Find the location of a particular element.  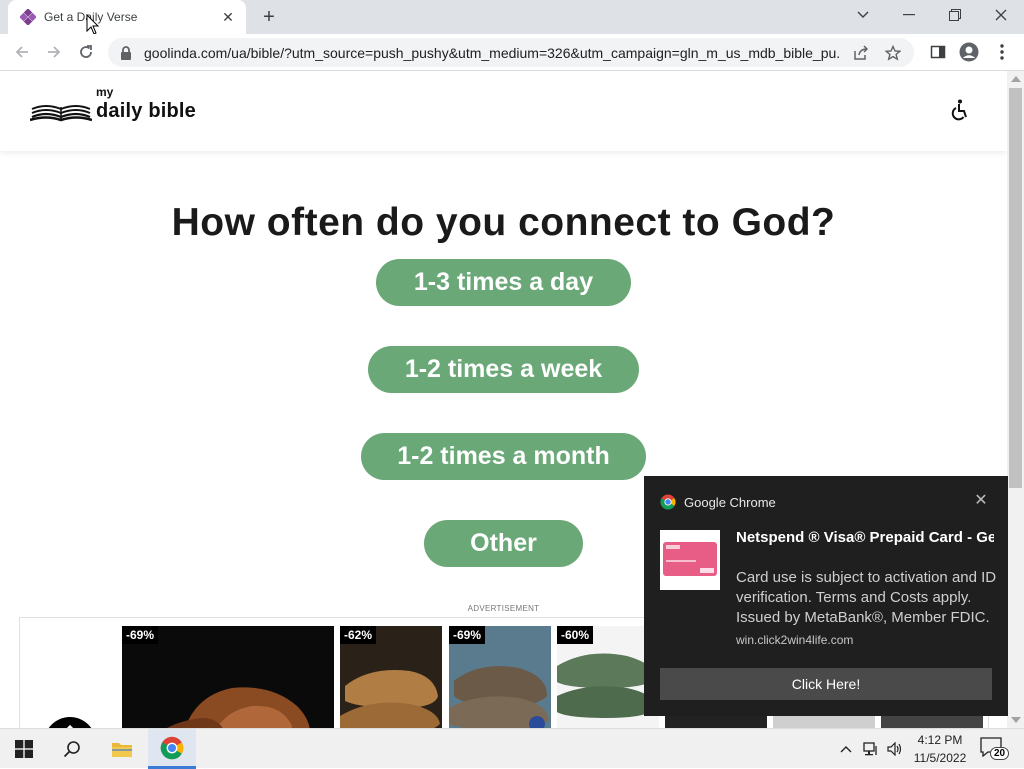

notification-close-icon: ✕ is located at coordinates (981, 500).